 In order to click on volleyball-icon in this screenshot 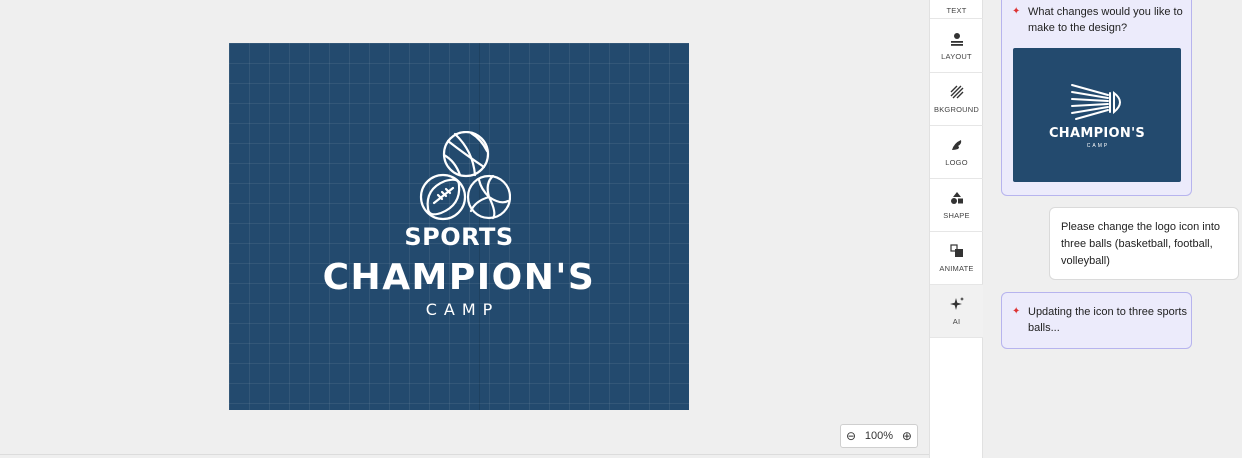, I will do `click(488, 197)`.